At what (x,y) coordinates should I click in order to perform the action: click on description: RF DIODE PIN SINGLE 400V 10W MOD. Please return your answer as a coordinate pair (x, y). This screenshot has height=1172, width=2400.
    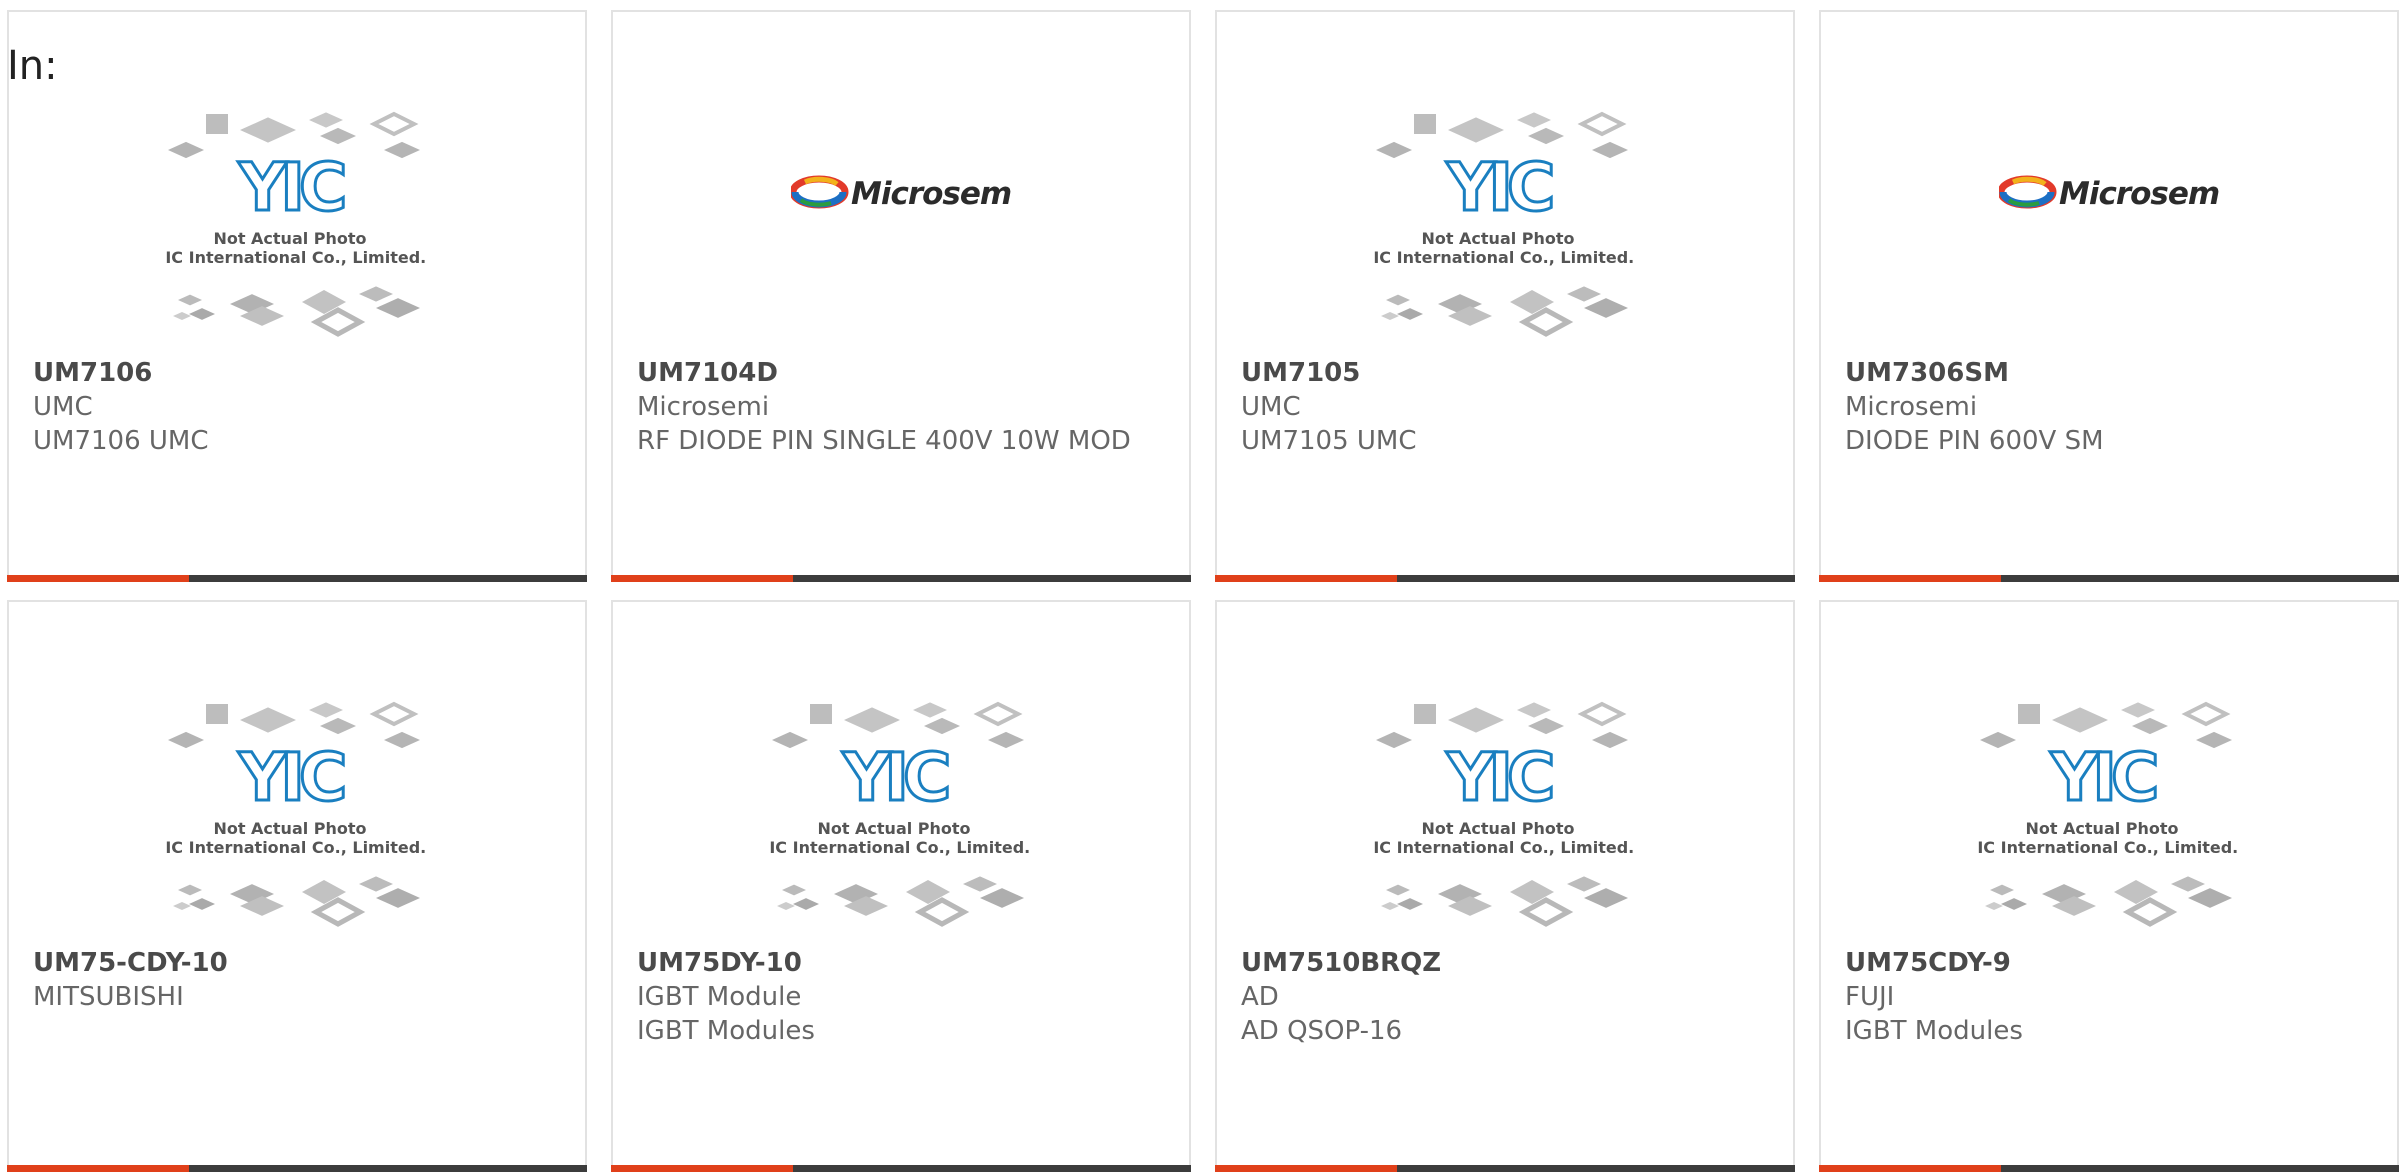
    Looking at the image, I should click on (884, 441).